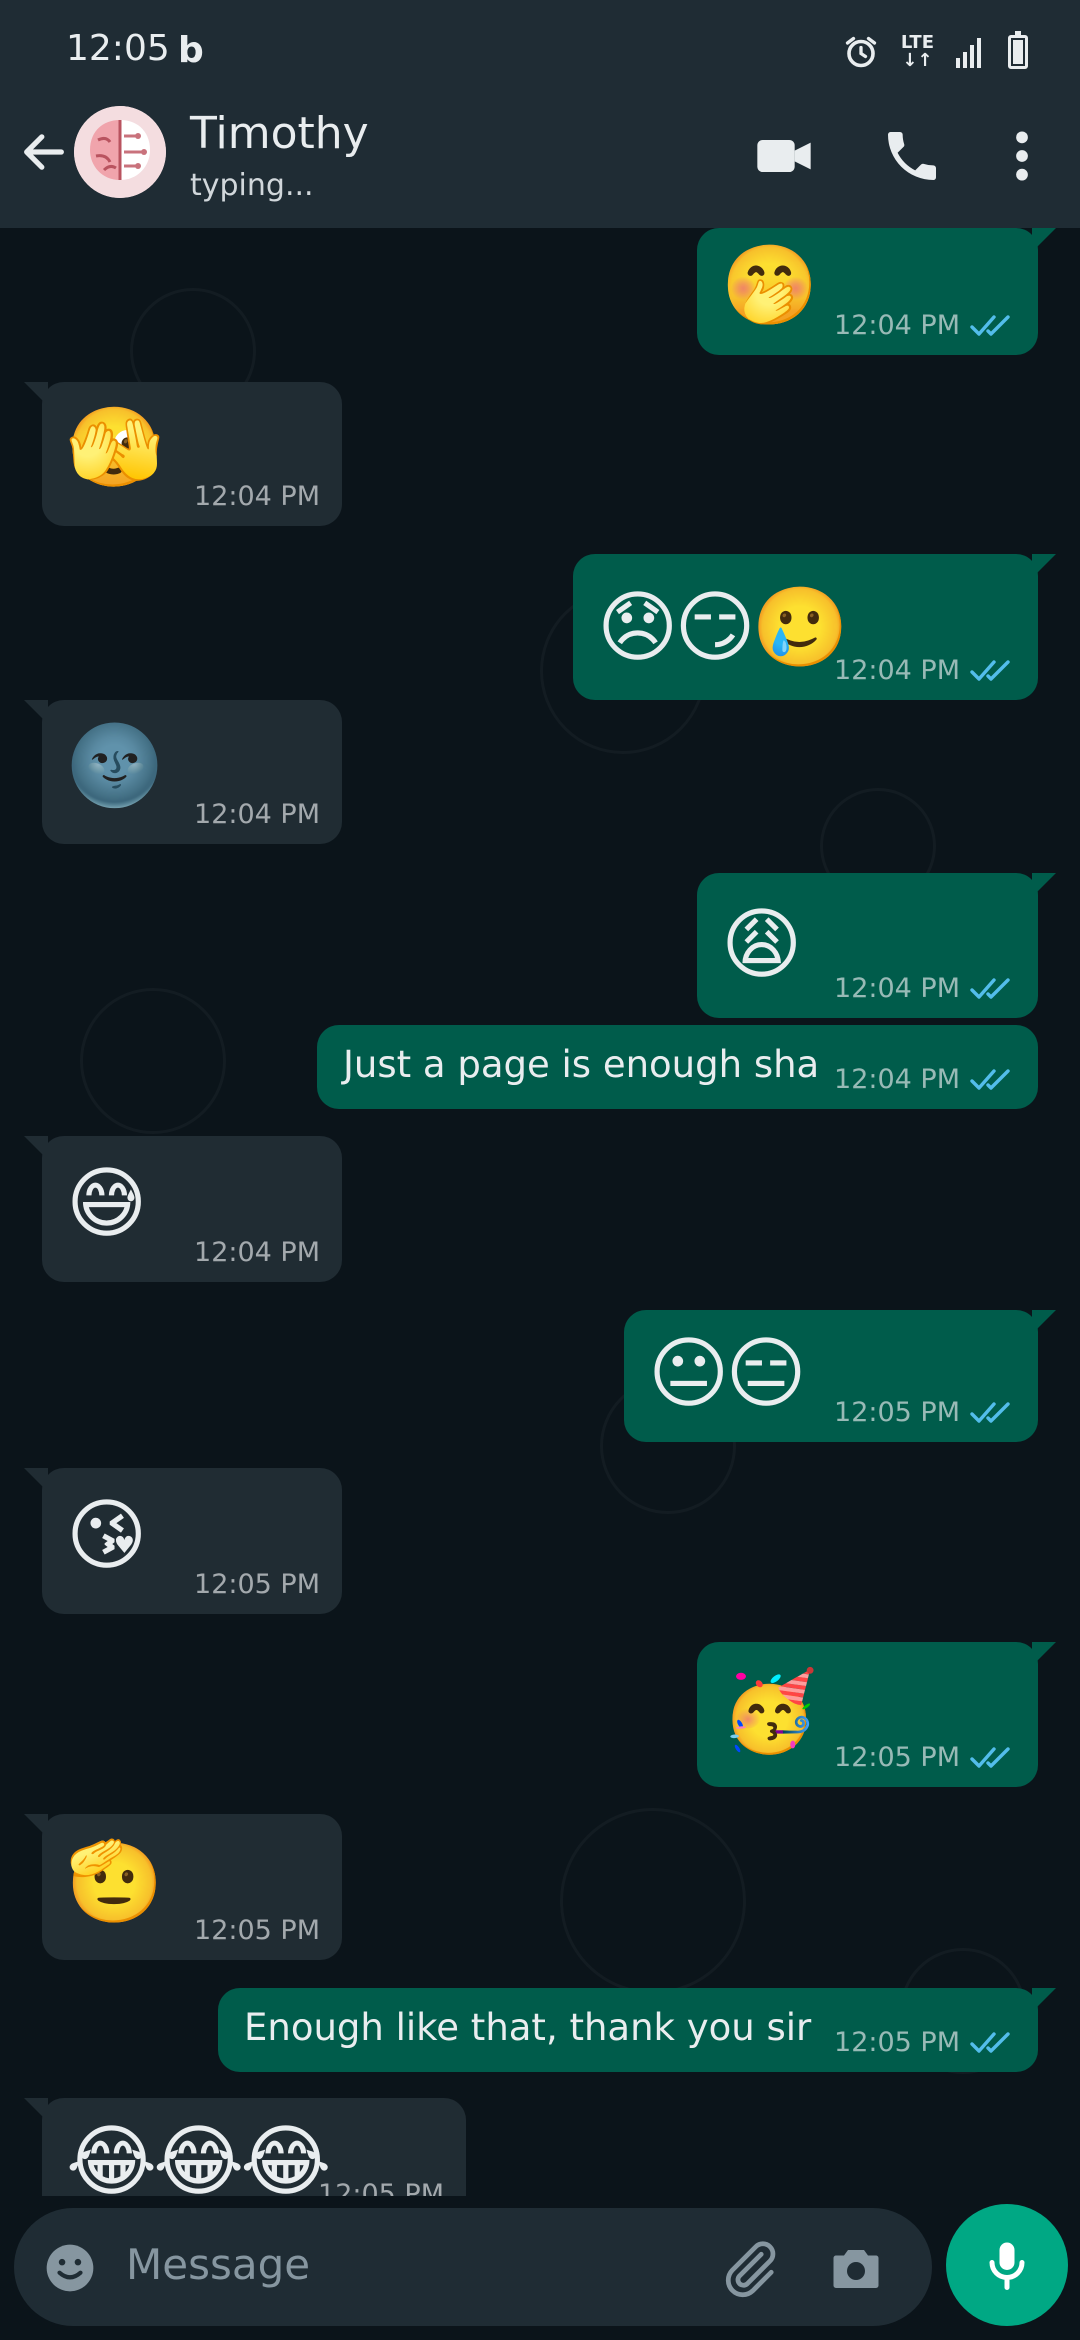 This screenshot has height=2340, width=1080. What do you see at coordinates (118, 48) in the screenshot?
I see `status-time: 12:05` at bounding box center [118, 48].